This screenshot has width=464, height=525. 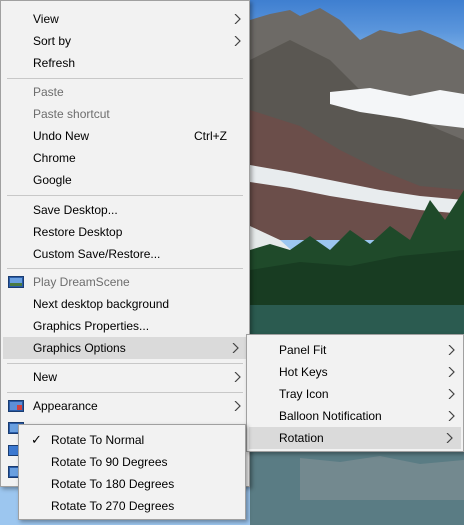 What do you see at coordinates (79, 348) in the screenshot?
I see `menu-item-label: Graphics Options` at bounding box center [79, 348].